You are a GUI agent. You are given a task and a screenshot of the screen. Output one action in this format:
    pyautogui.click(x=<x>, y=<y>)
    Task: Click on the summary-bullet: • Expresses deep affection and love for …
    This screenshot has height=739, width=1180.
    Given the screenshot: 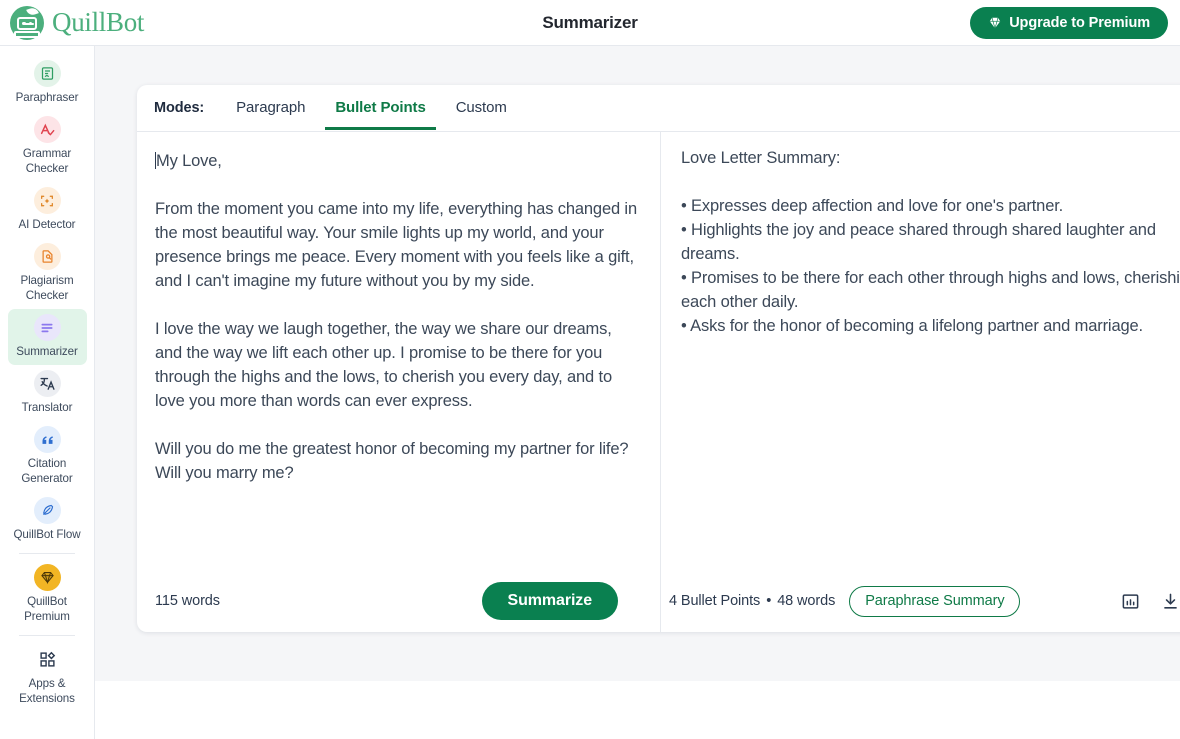 What is the action you would take?
    pyautogui.click(x=872, y=206)
    